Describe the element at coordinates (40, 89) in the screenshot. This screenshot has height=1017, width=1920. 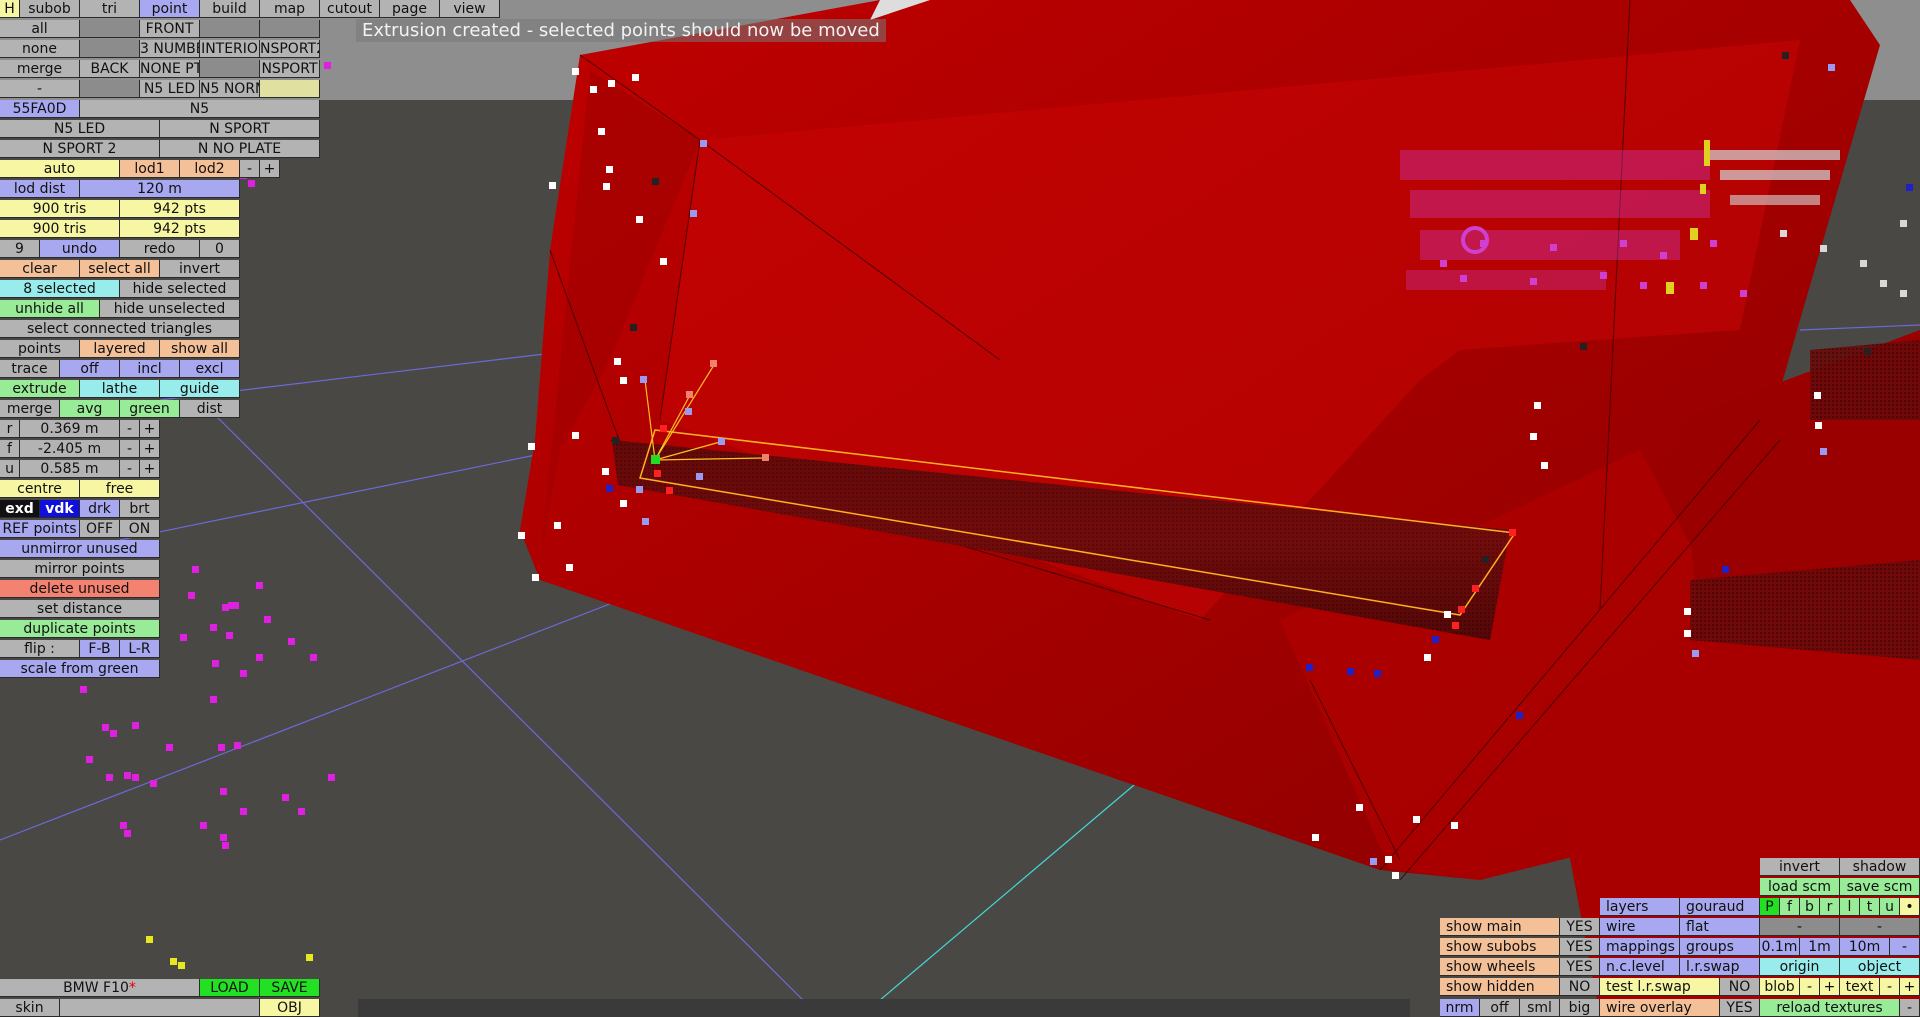
I see `subob-dash: -` at that location.